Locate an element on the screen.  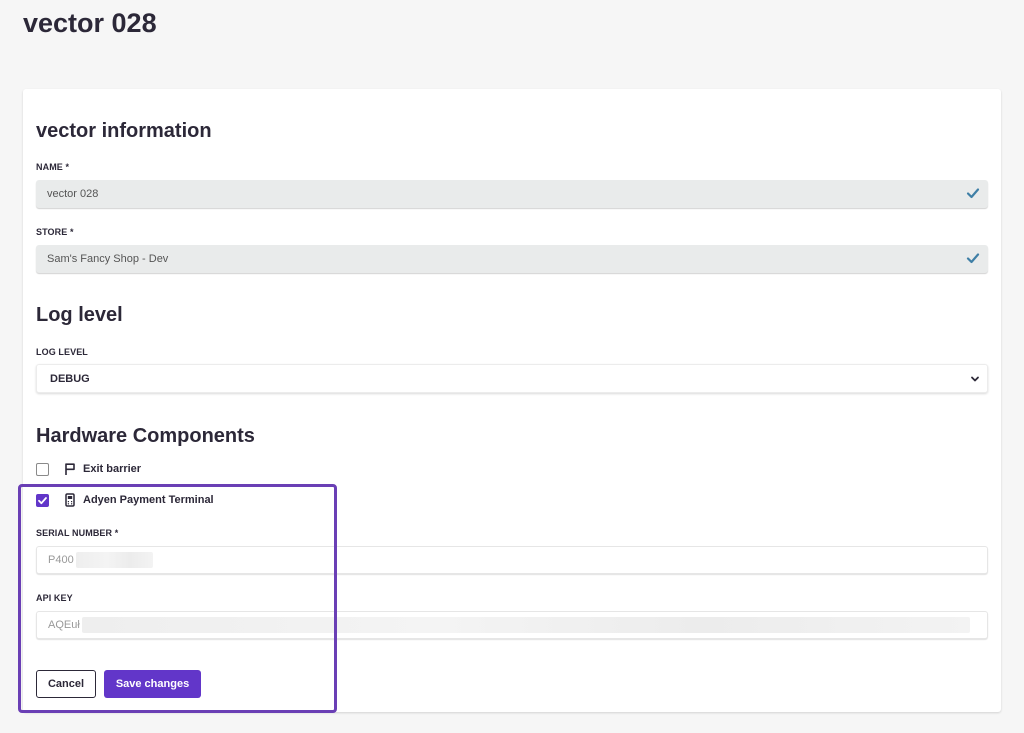
name-label: NAME * is located at coordinates (53, 167).